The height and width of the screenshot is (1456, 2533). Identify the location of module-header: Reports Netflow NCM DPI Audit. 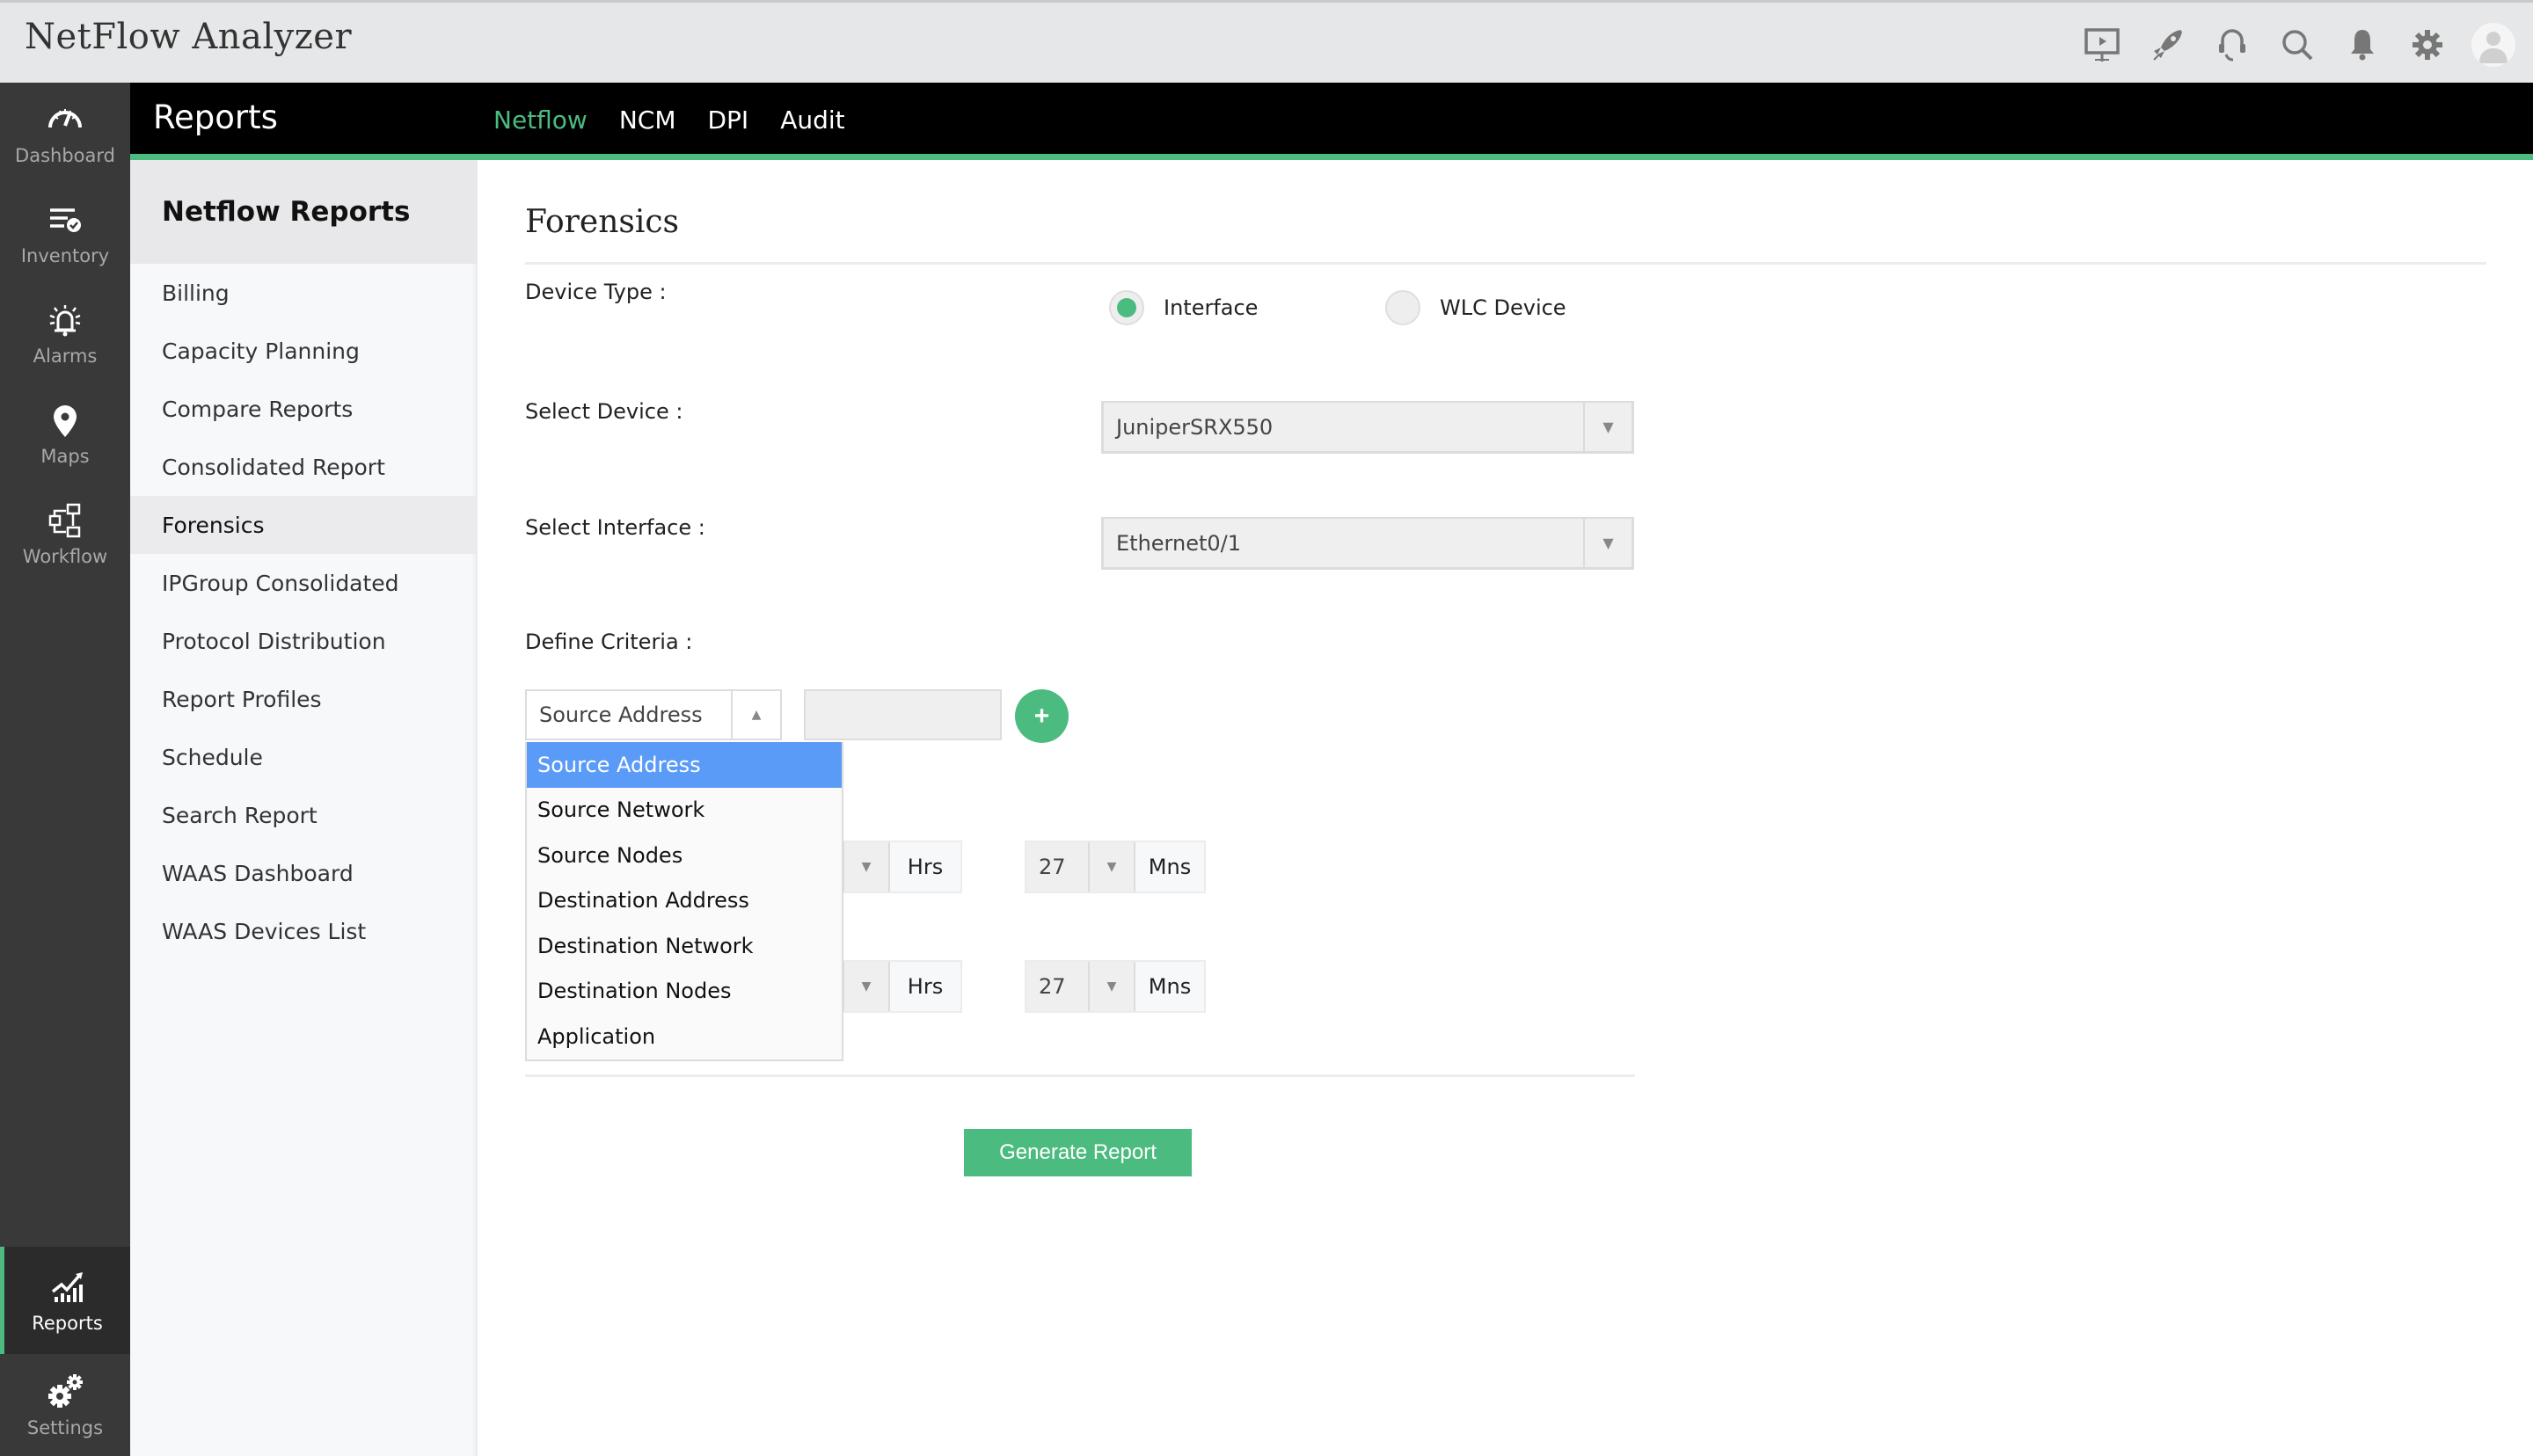
(1332, 121).